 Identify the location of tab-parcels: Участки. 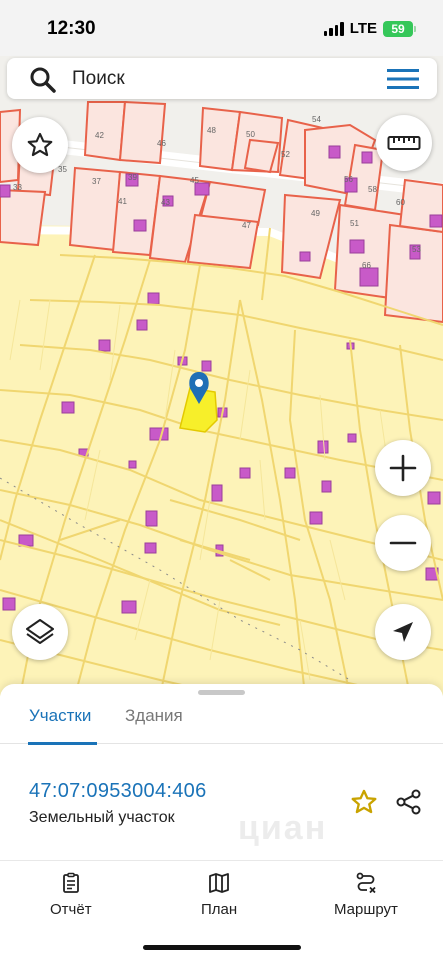
(60, 716).